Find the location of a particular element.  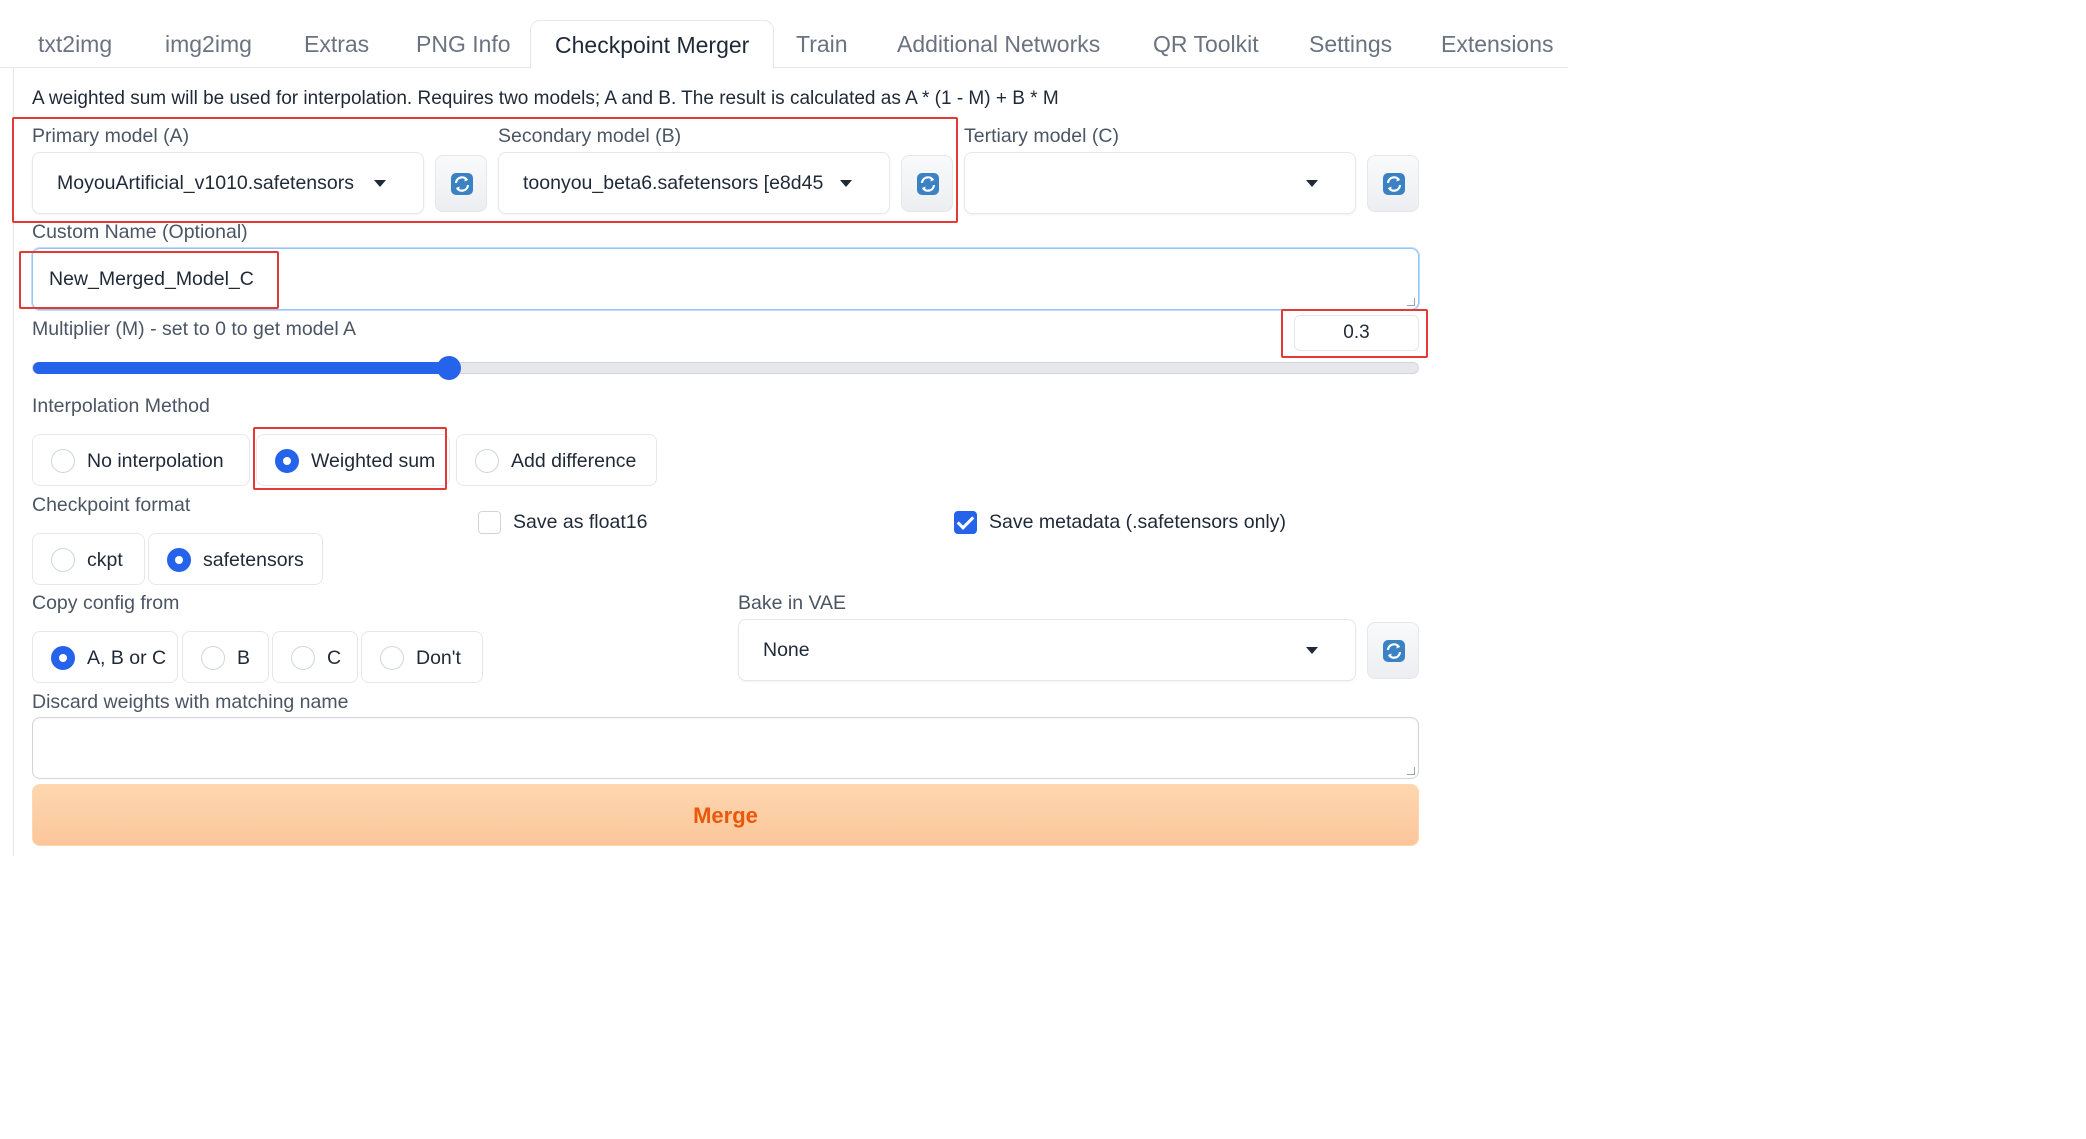

merge-button: Merge is located at coordinates (725, 815).